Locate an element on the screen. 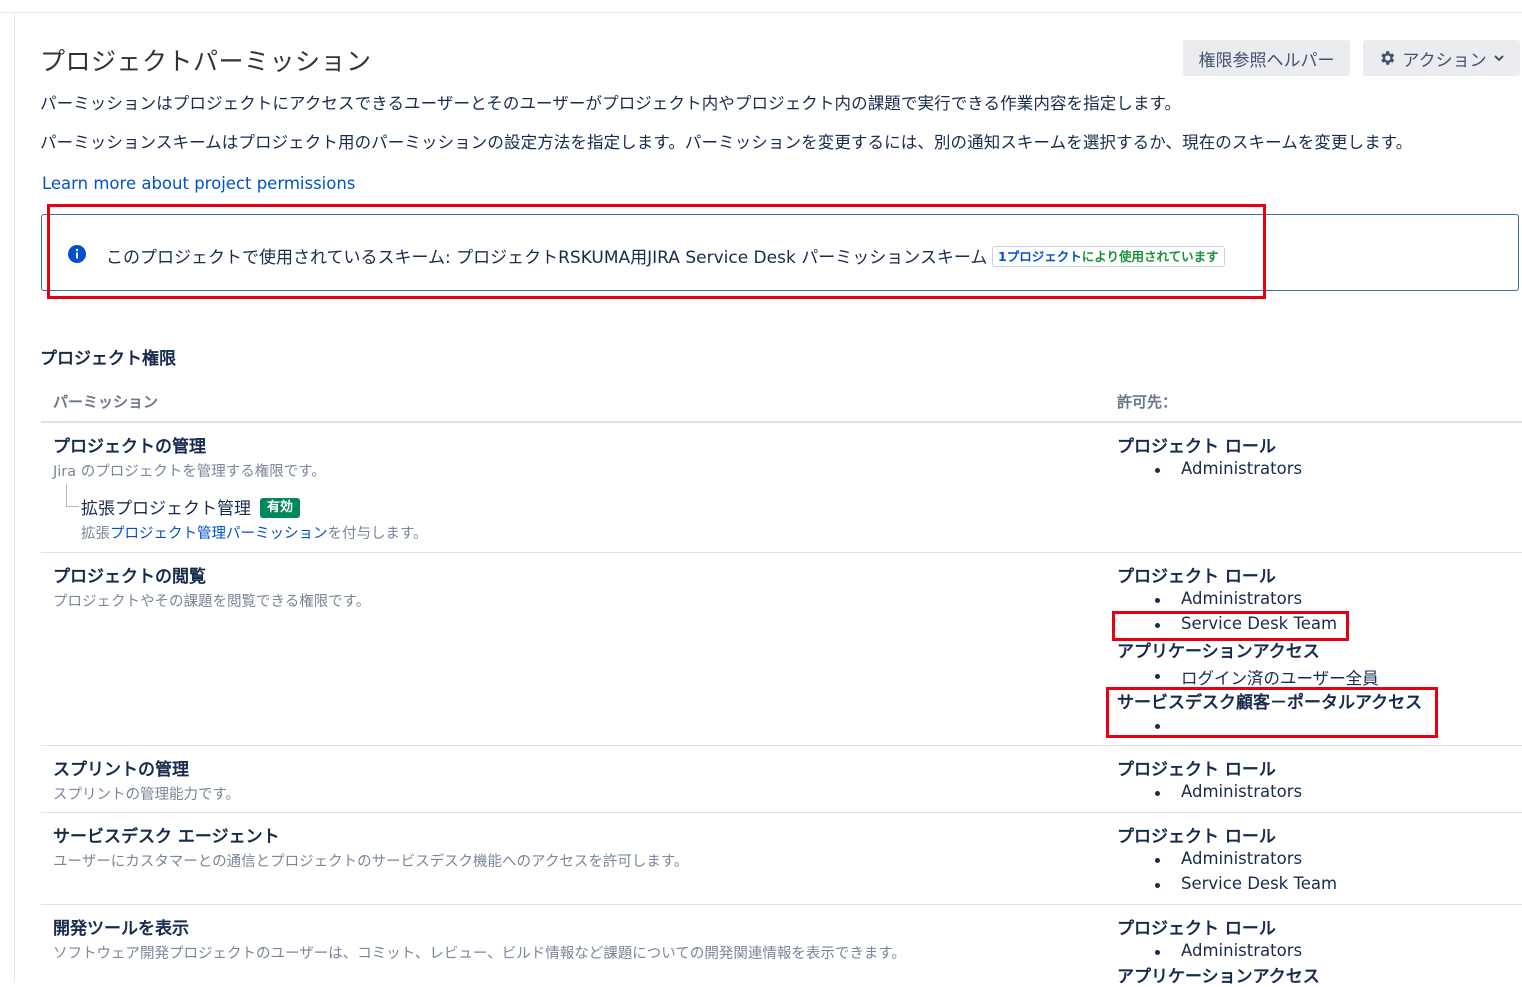 The height and width of the screenshot is (987, 1522). grant-item: ログイン済のユーザー全員 is located at coordinates (1280, 678).